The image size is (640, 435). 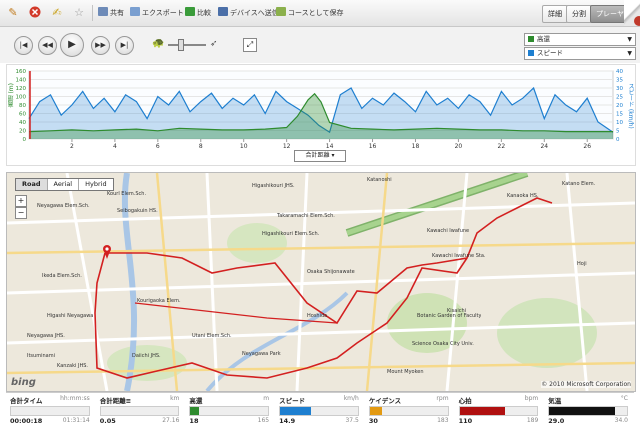 What do you see at coordinates (443, 420) in the screenshot?
I see `stat-max: 183` at bounding box center [443, 420].